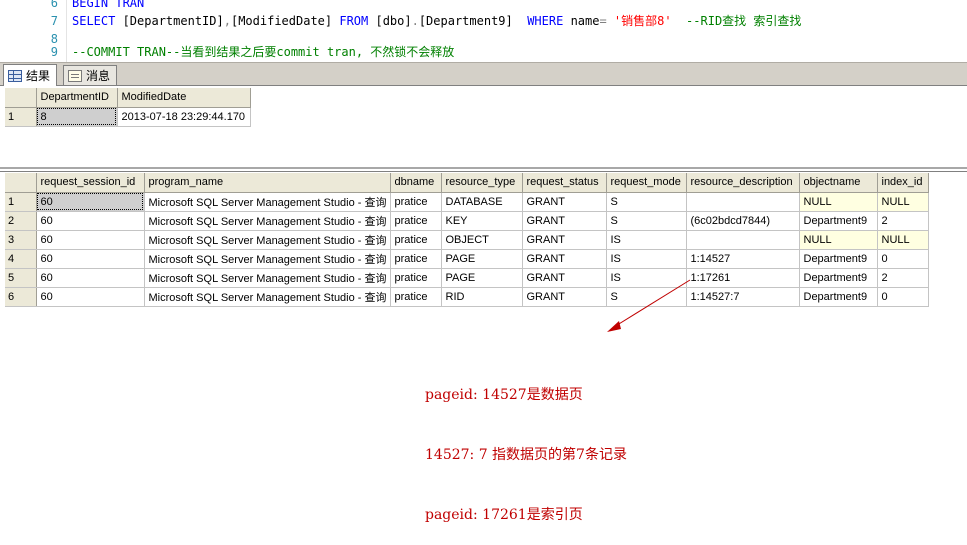 This screenshot has height=545, width=967. Describe the element at coordinates (30, 75) in the screenshot. I see `tab-results: 结果` at that location.